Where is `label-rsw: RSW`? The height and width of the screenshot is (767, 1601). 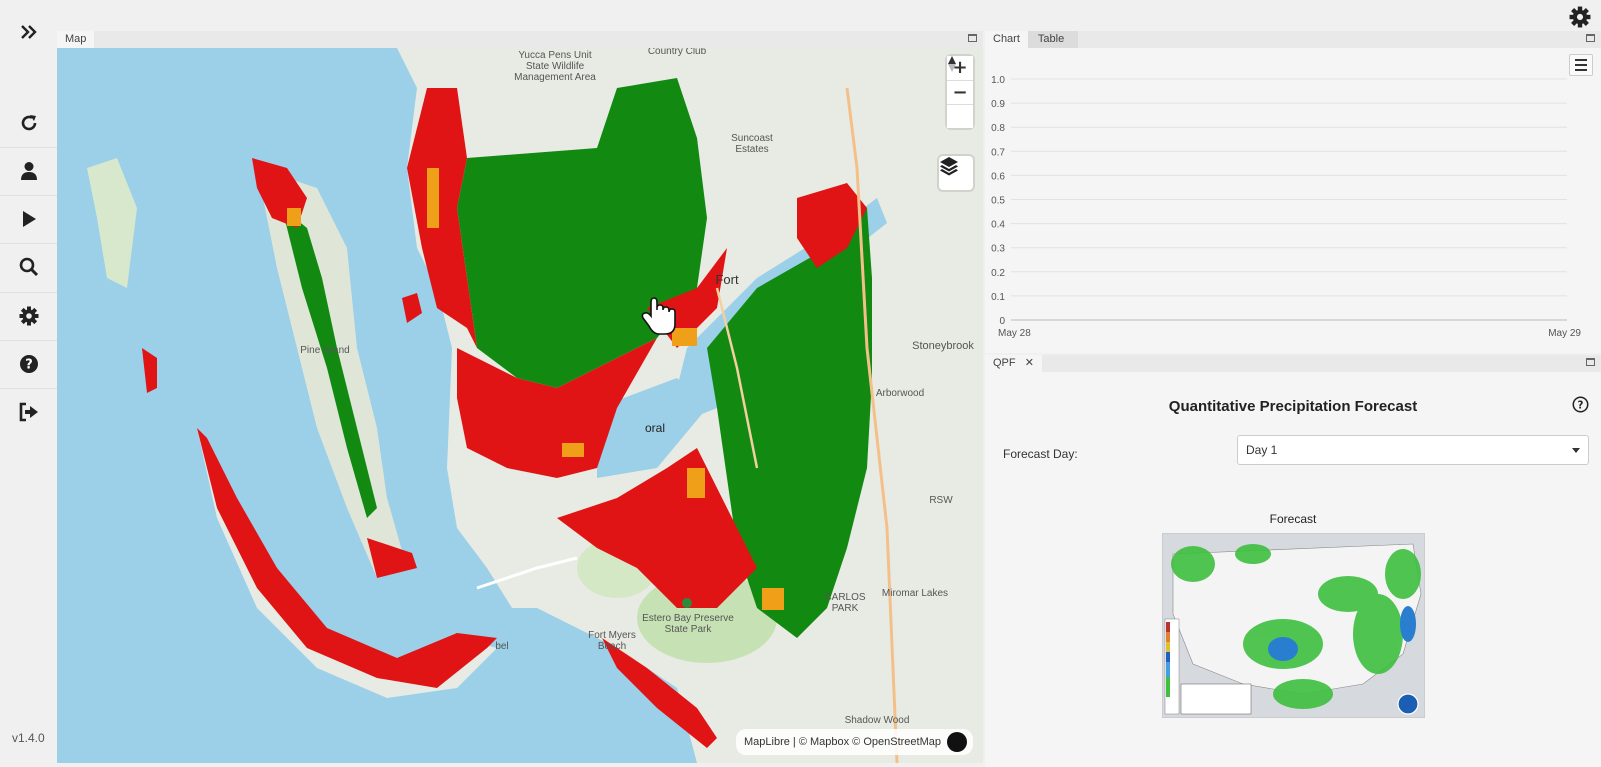
label-rsw: RSW is located at coordinates (941, 500).